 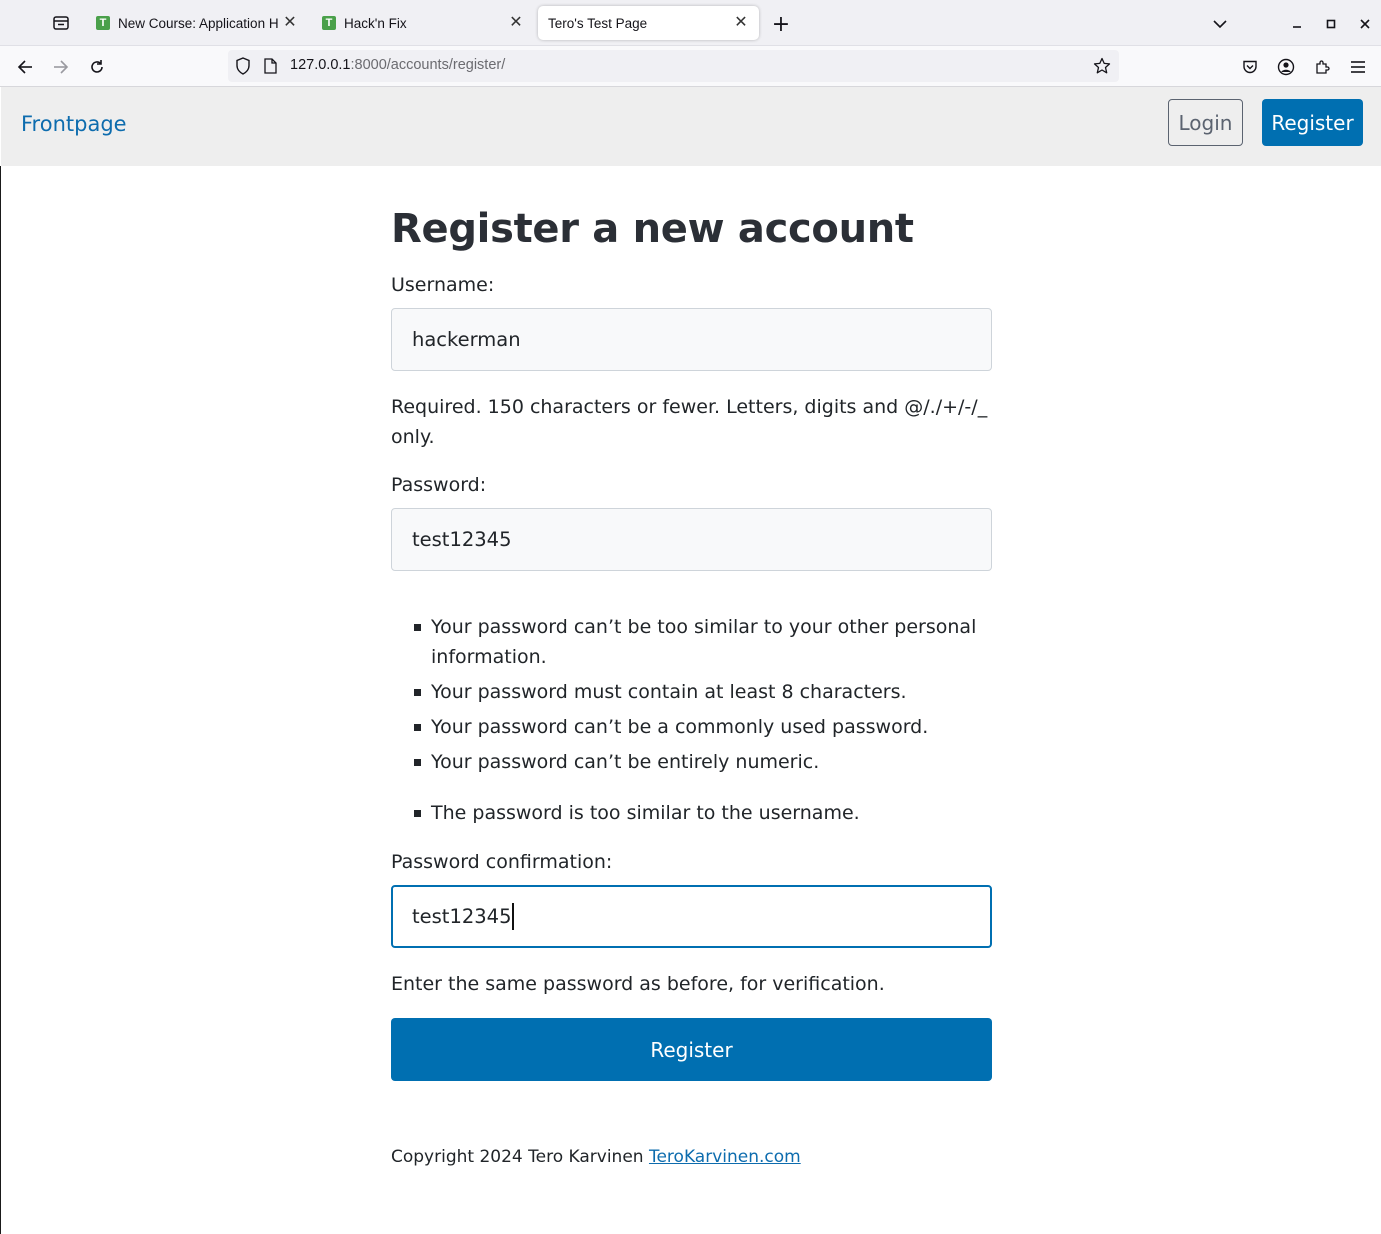 I want to click on password-confirmation-input: test12345, so click(x=691, y=916).